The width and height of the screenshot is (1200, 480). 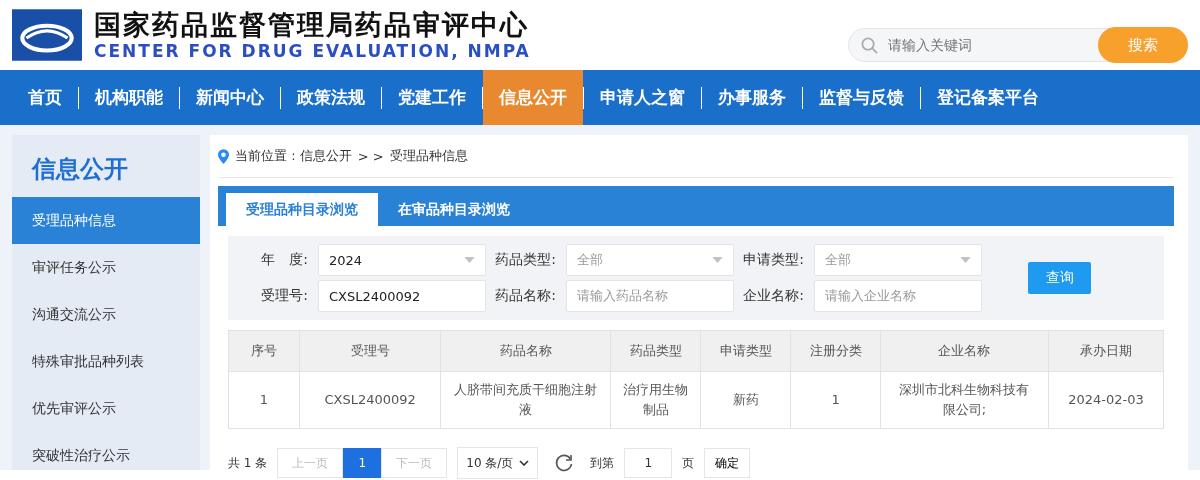 I want to click on sidebar-item: 优先审评公示, so click(x=106, y=408).